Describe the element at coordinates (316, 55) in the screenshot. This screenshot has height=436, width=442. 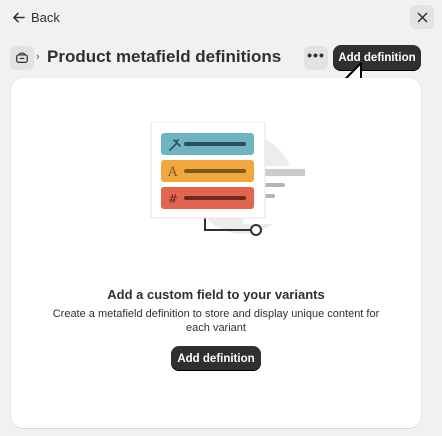
I see `more-horizontal-icon: •••` at that location.